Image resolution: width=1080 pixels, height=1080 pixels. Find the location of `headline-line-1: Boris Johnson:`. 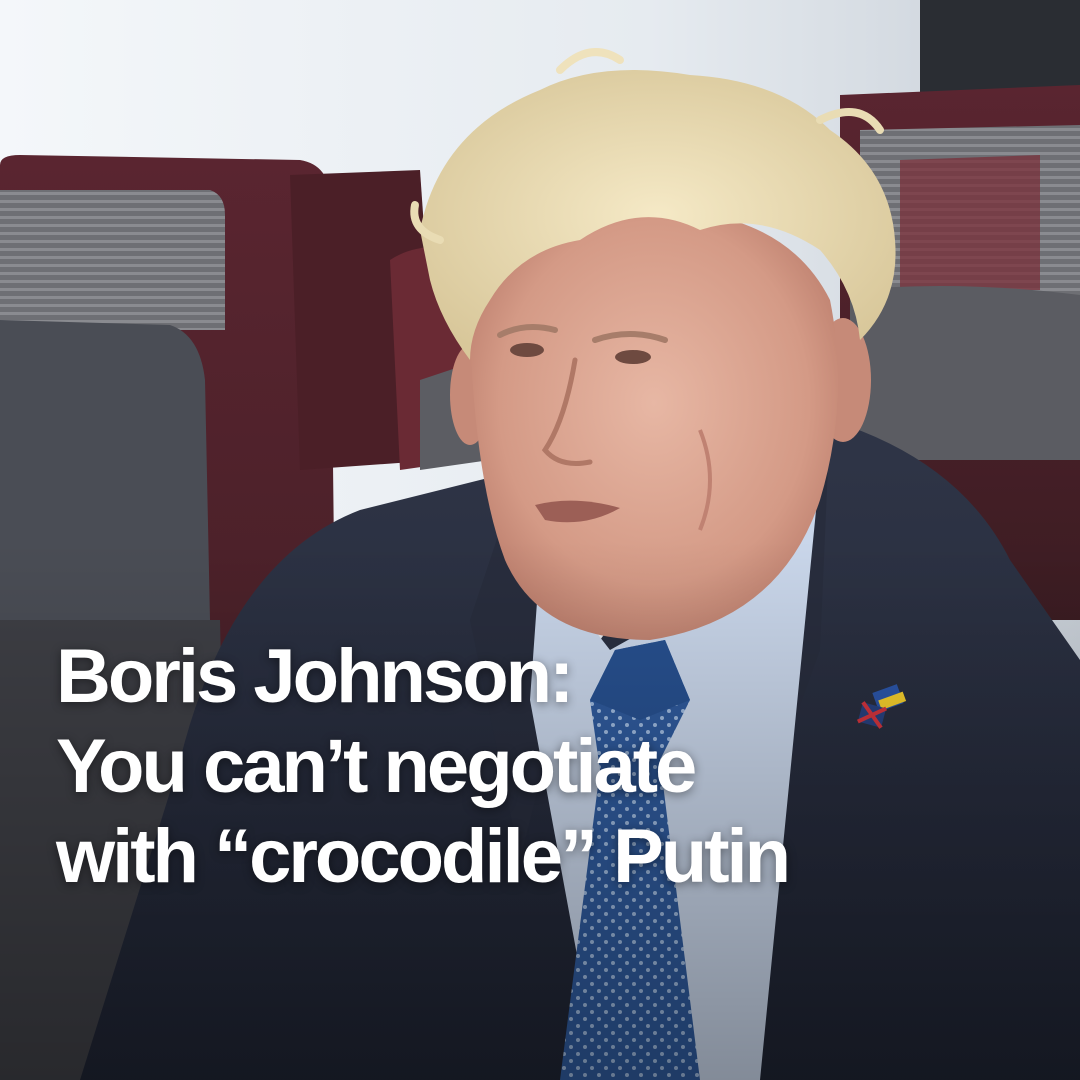

headline-line-1: Boris Johnson: is located at coordinates (315, 676).